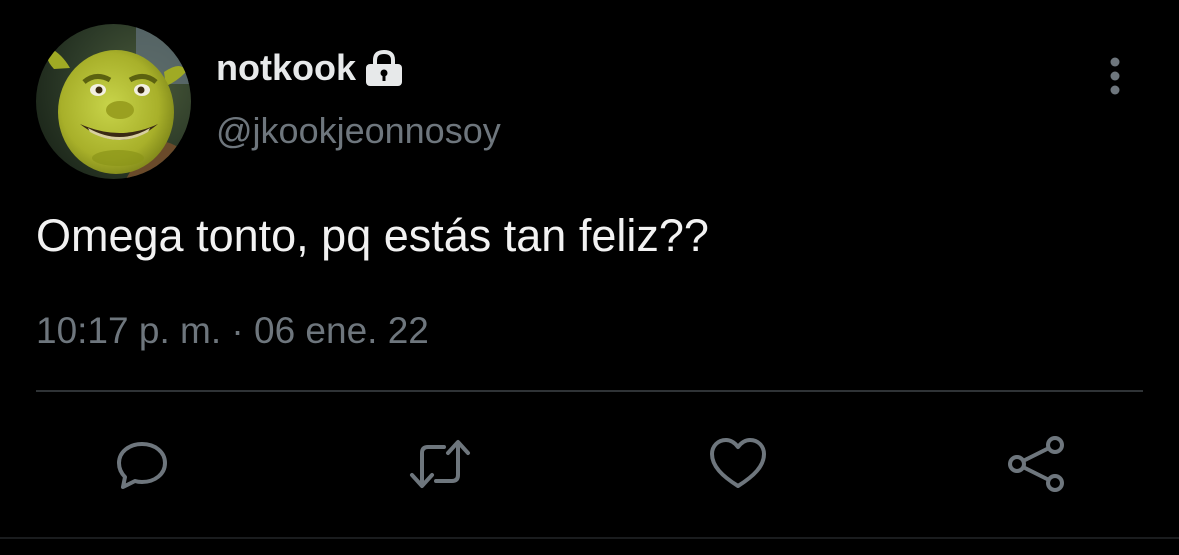 The height and width of the screenshot is (555, 1179). I want to click on more-vertical-icon, so click(1115, 76).